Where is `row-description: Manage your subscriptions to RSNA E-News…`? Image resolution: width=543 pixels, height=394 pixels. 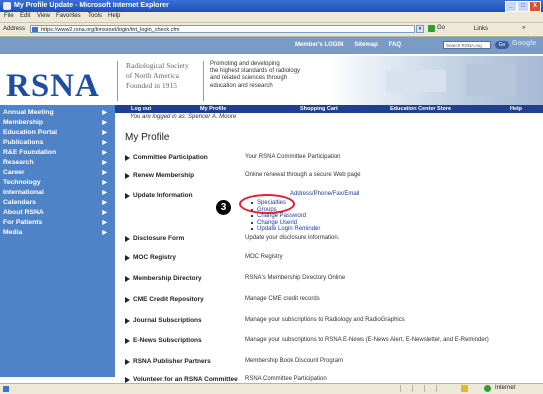
row-description: Manage your subscriptions to RSNA E-News… is located at coordinates (367, 340).